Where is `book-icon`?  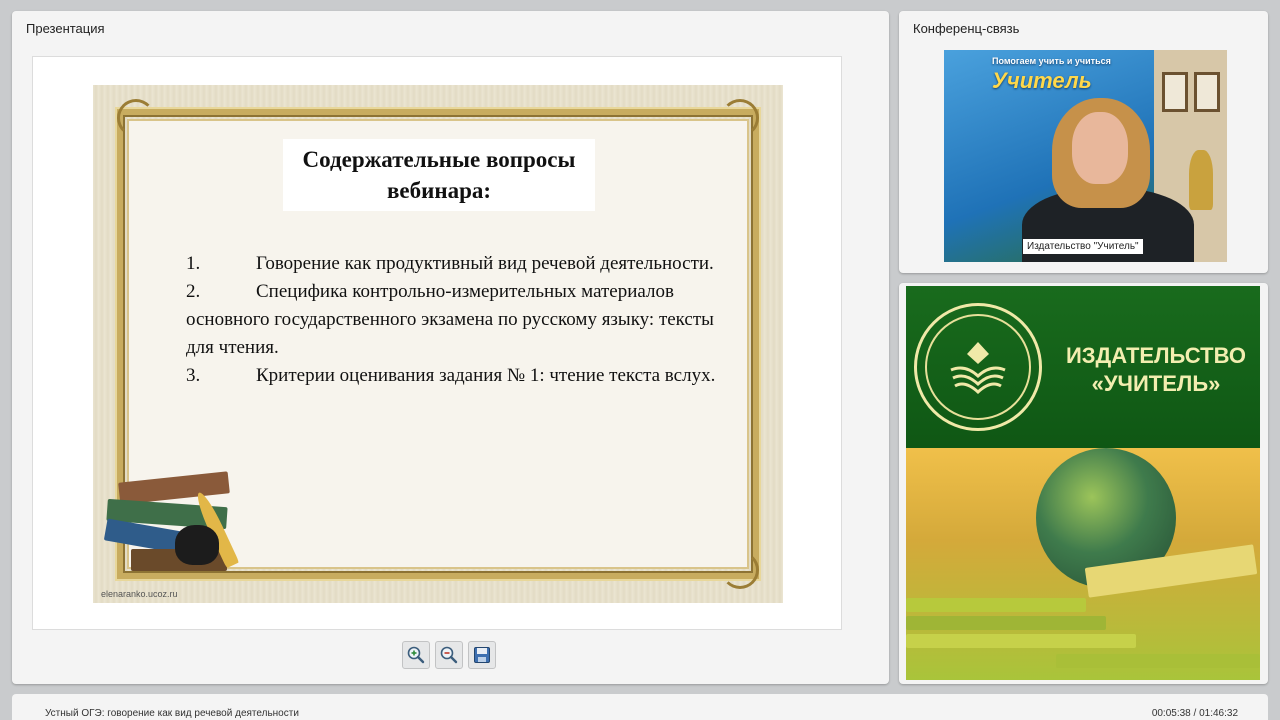
book-icon is located at coordinates (174, 488).